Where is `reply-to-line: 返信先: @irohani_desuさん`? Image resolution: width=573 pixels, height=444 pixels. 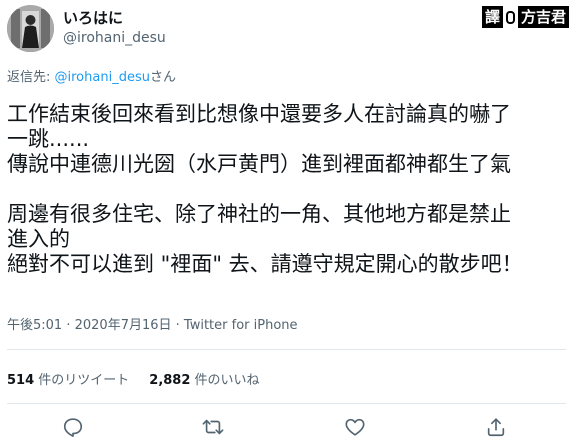
reply-to-line: 返信先: @irohani_desuさん is located at coordinates (91, 78).